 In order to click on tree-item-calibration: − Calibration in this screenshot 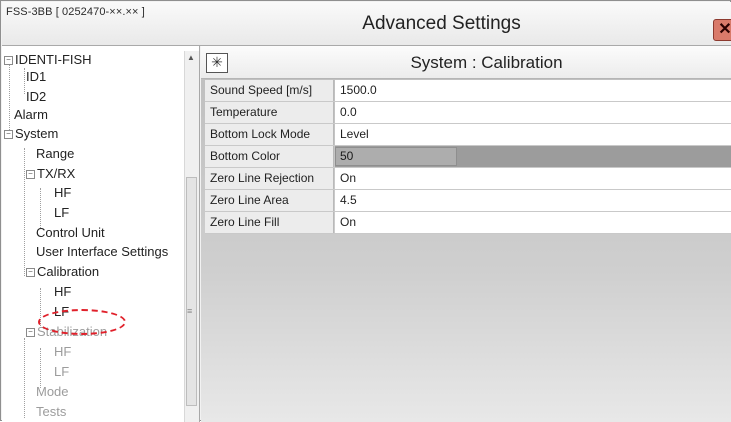, I will do `click(62, 272)`.